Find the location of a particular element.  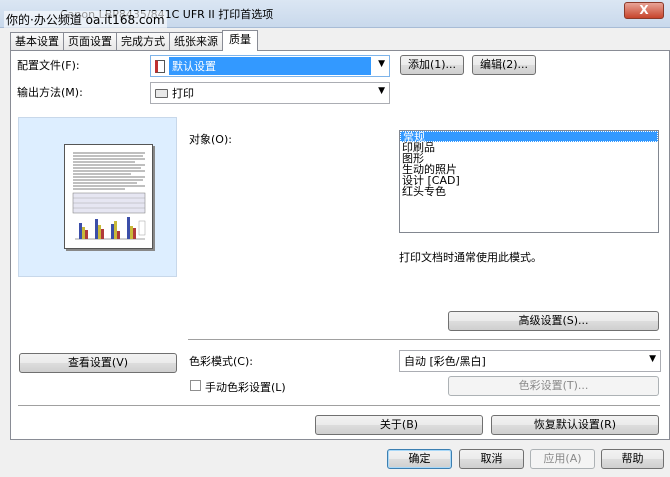

tab-bar: 基本设置 页面设置 完成方式 纸张来源 质量 is located at coordinates (134, 40).